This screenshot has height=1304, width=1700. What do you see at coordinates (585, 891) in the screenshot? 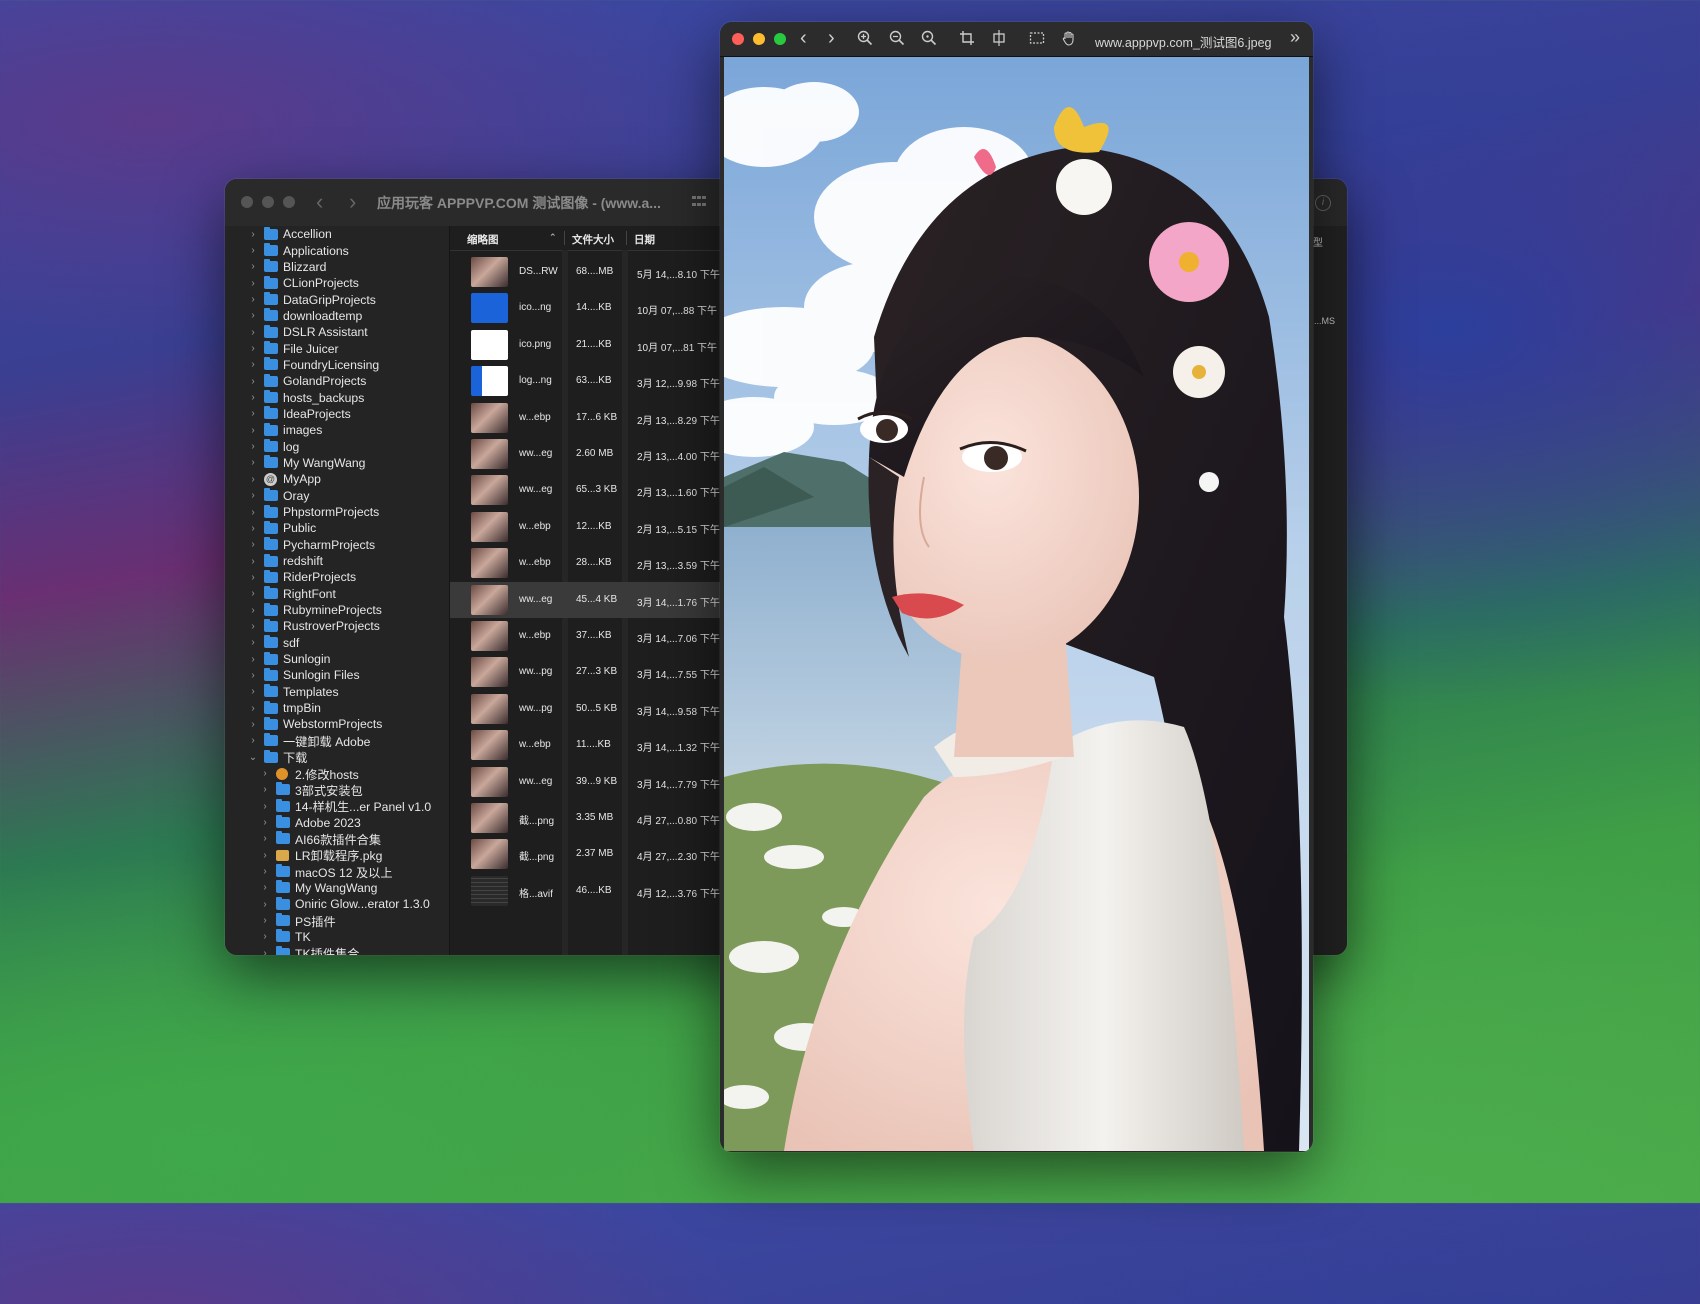
I see `file-row: 格...avif 46....KB 4月 12,...3.76 下午` at bounding box center [585, 891].